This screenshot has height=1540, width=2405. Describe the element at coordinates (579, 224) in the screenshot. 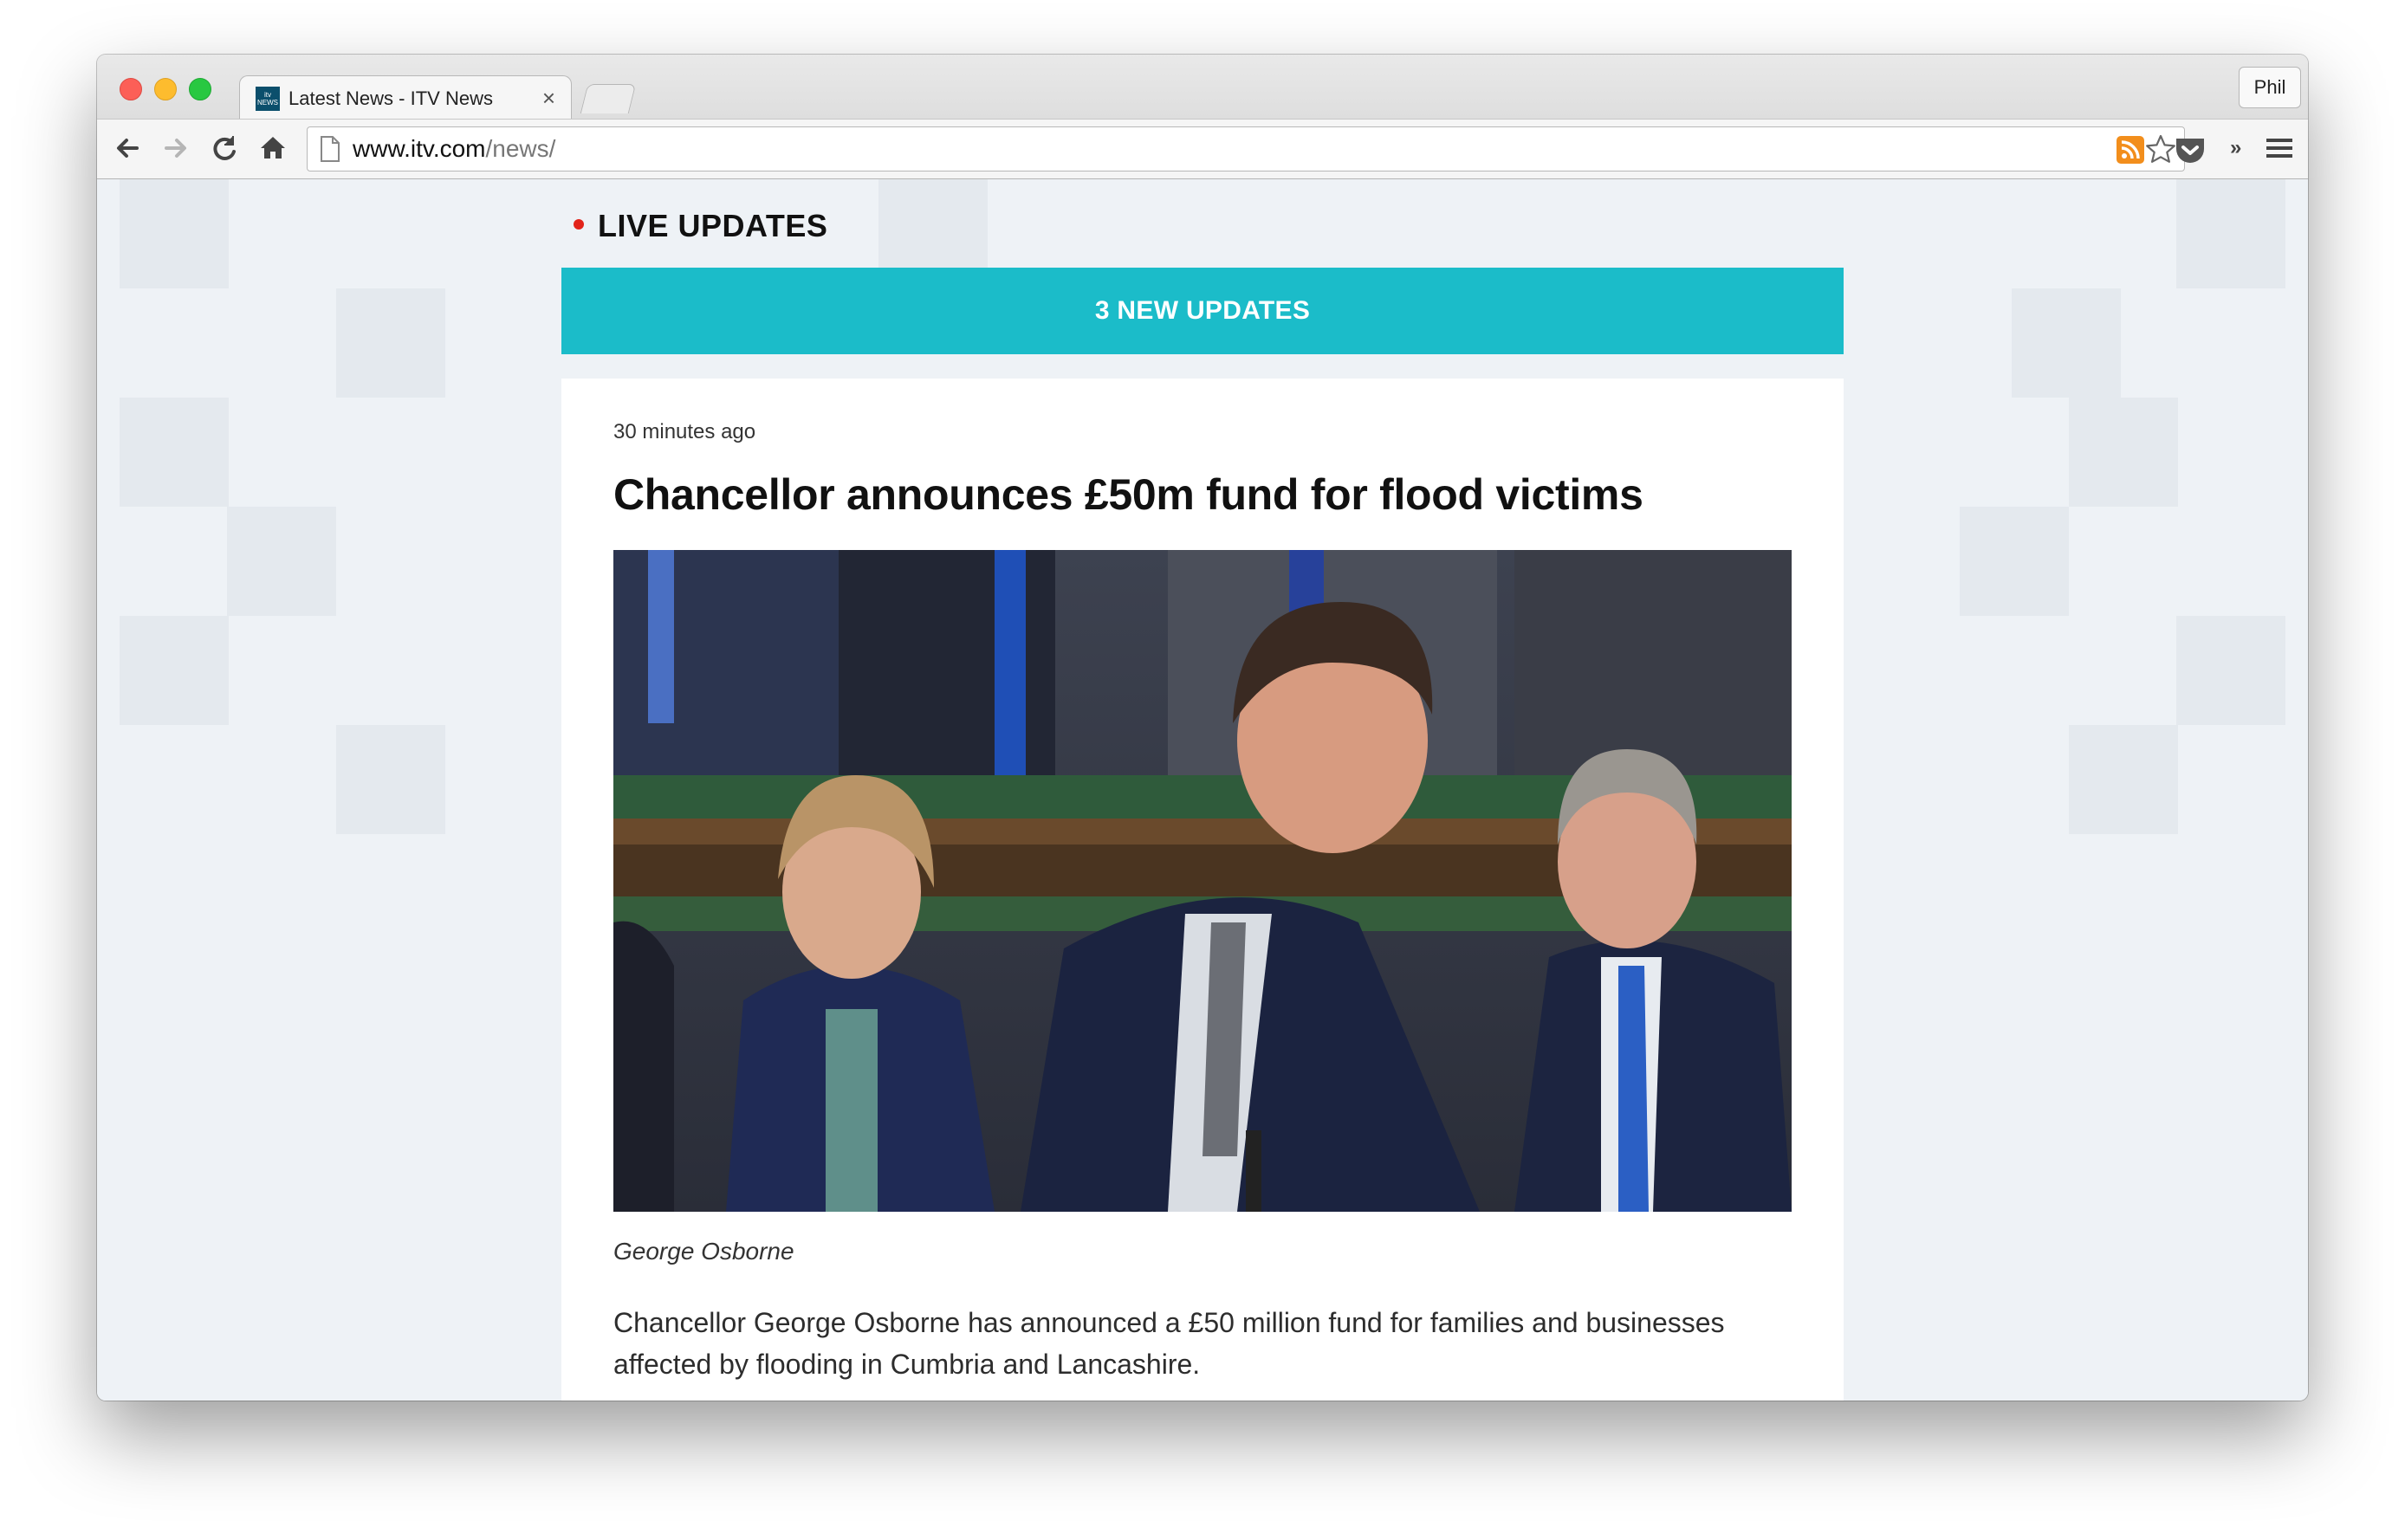

I see `live-indicator-dot` at that location.